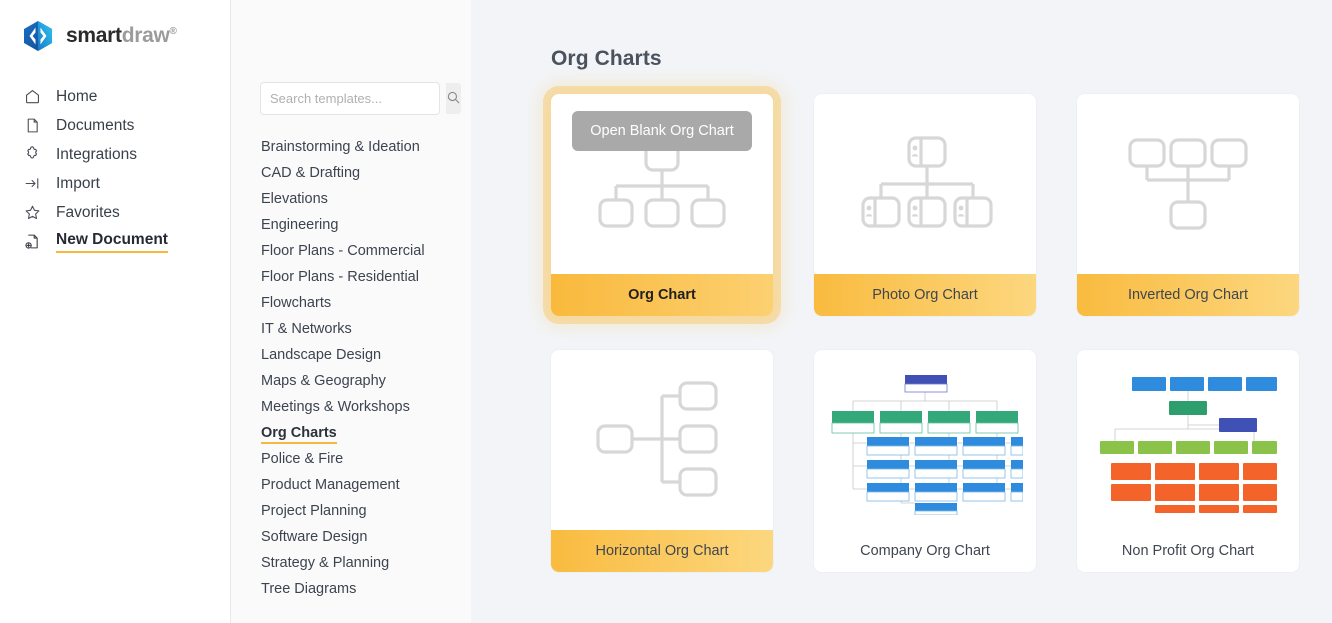  I want to click on category-item-project-planning: Project Planning, so click(366, 511).